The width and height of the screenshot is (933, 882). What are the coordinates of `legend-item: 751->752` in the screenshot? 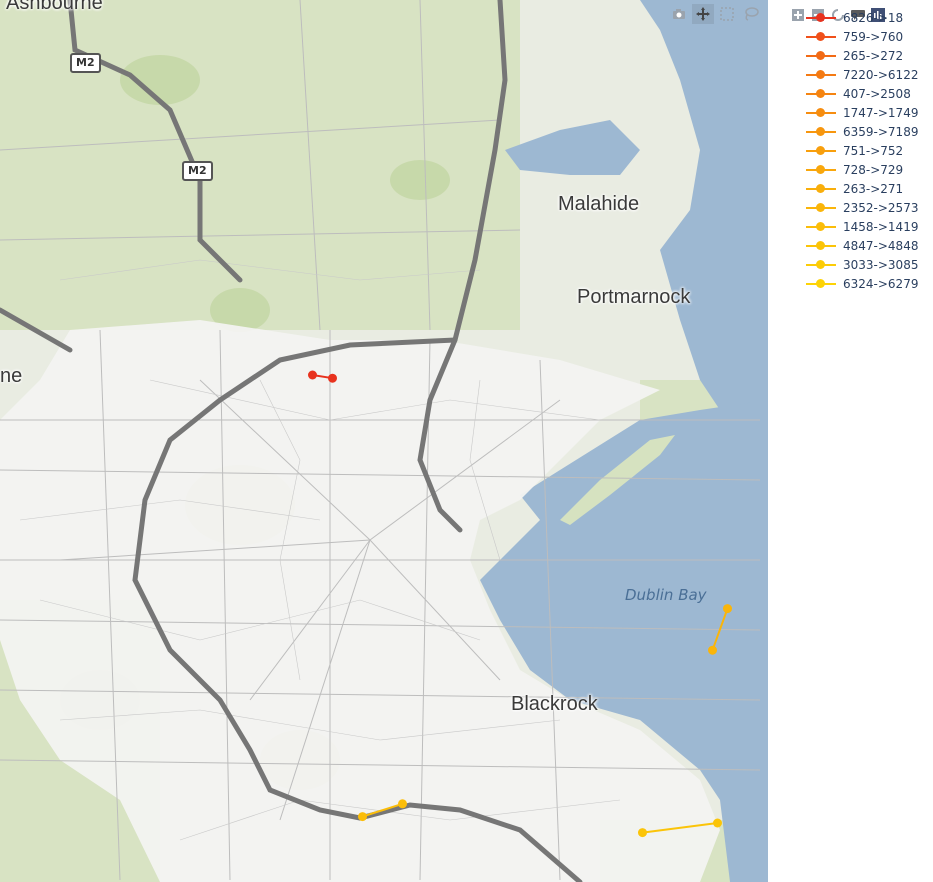 It's located at (868, 150).